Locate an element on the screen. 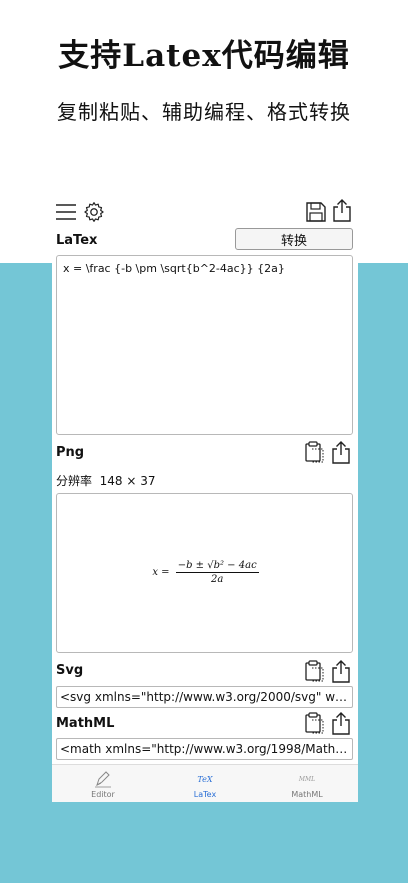 The image size is (408, 883). resolution-value: 148 × 37 is located at coordinates (127, 481).